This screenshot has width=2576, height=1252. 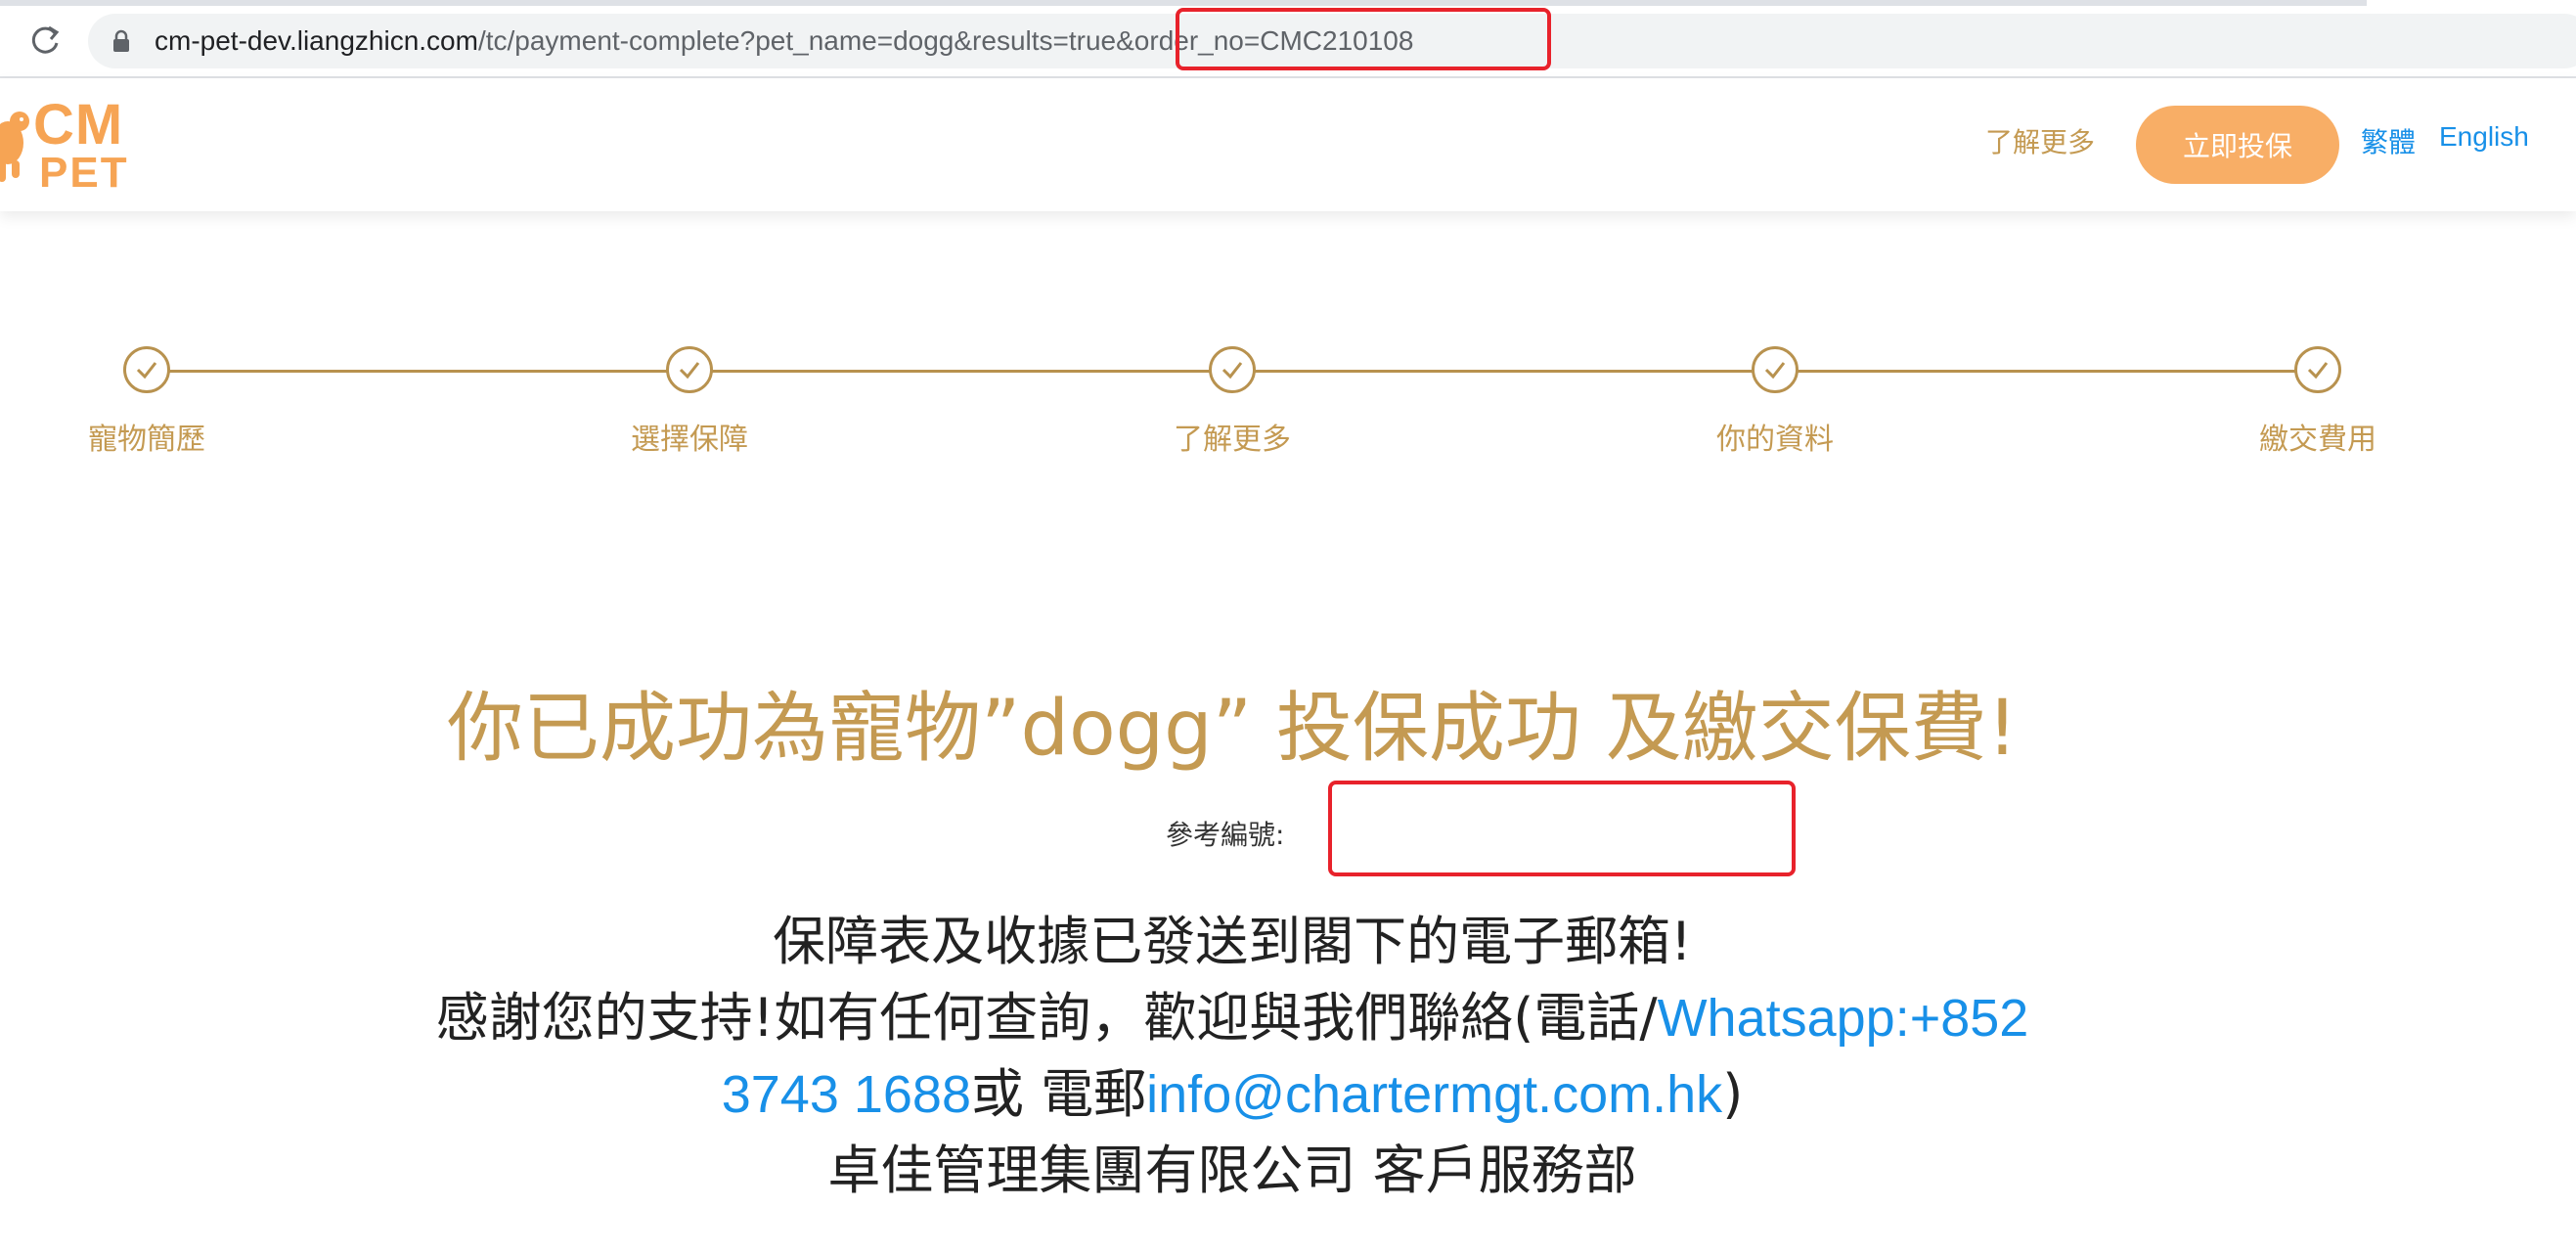 I want to click on phone-number-link: 3743 1688, so click(x=846, y=1094).